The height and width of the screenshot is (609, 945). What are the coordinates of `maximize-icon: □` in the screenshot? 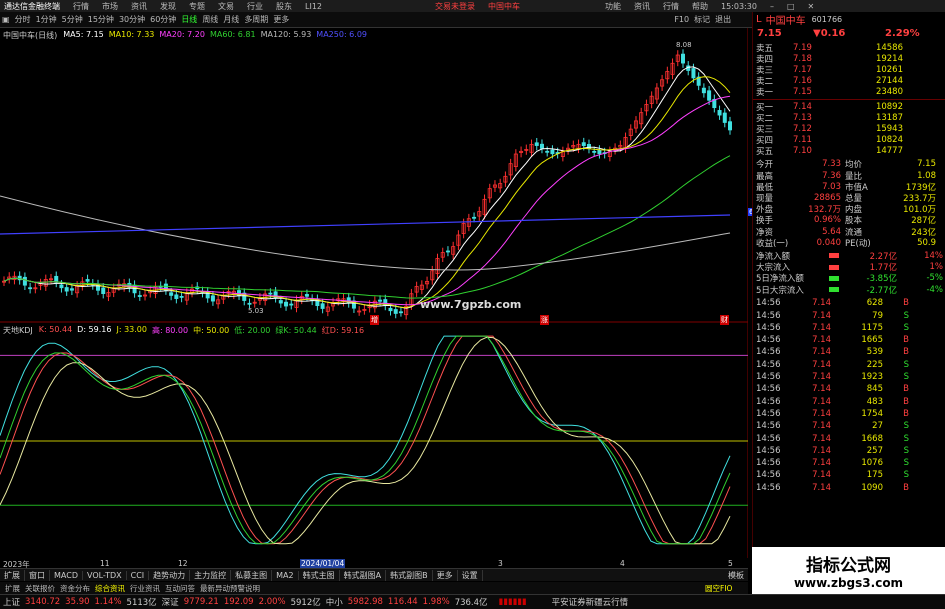 It's located at (791, 6).